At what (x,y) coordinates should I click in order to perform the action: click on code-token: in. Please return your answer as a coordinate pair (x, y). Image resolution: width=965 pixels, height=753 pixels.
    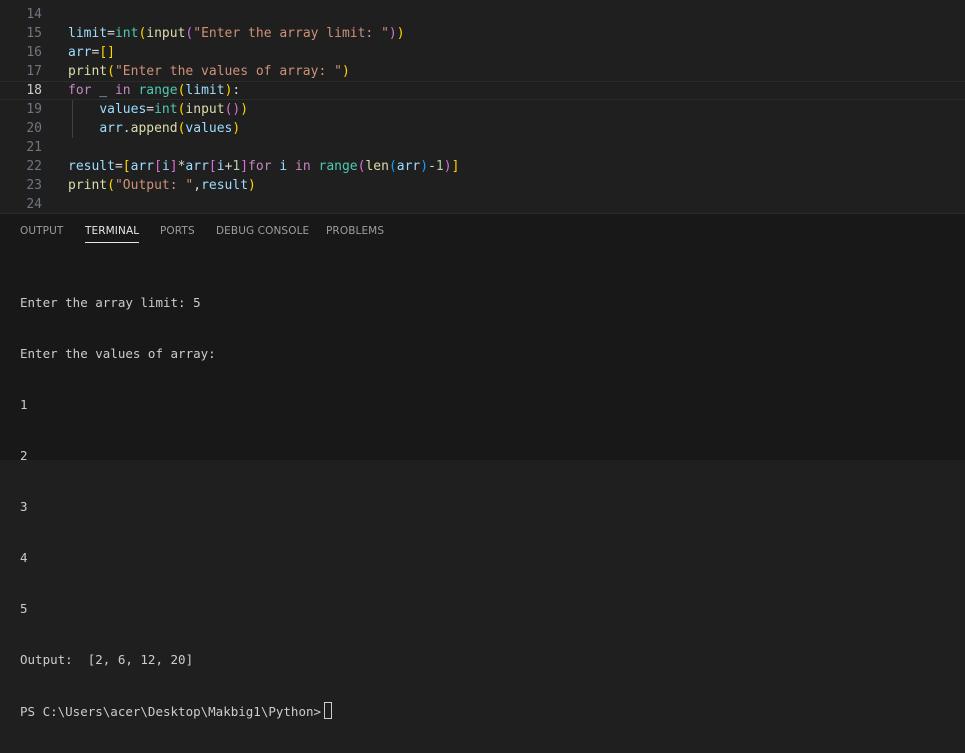
    Looking at the image, I should click on (122, 90).